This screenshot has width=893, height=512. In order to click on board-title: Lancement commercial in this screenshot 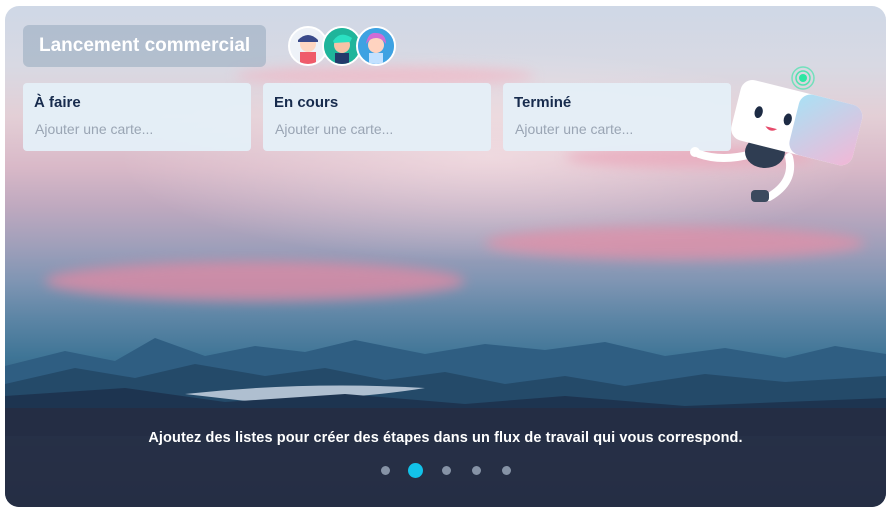, I will do `click(145, 46)`.